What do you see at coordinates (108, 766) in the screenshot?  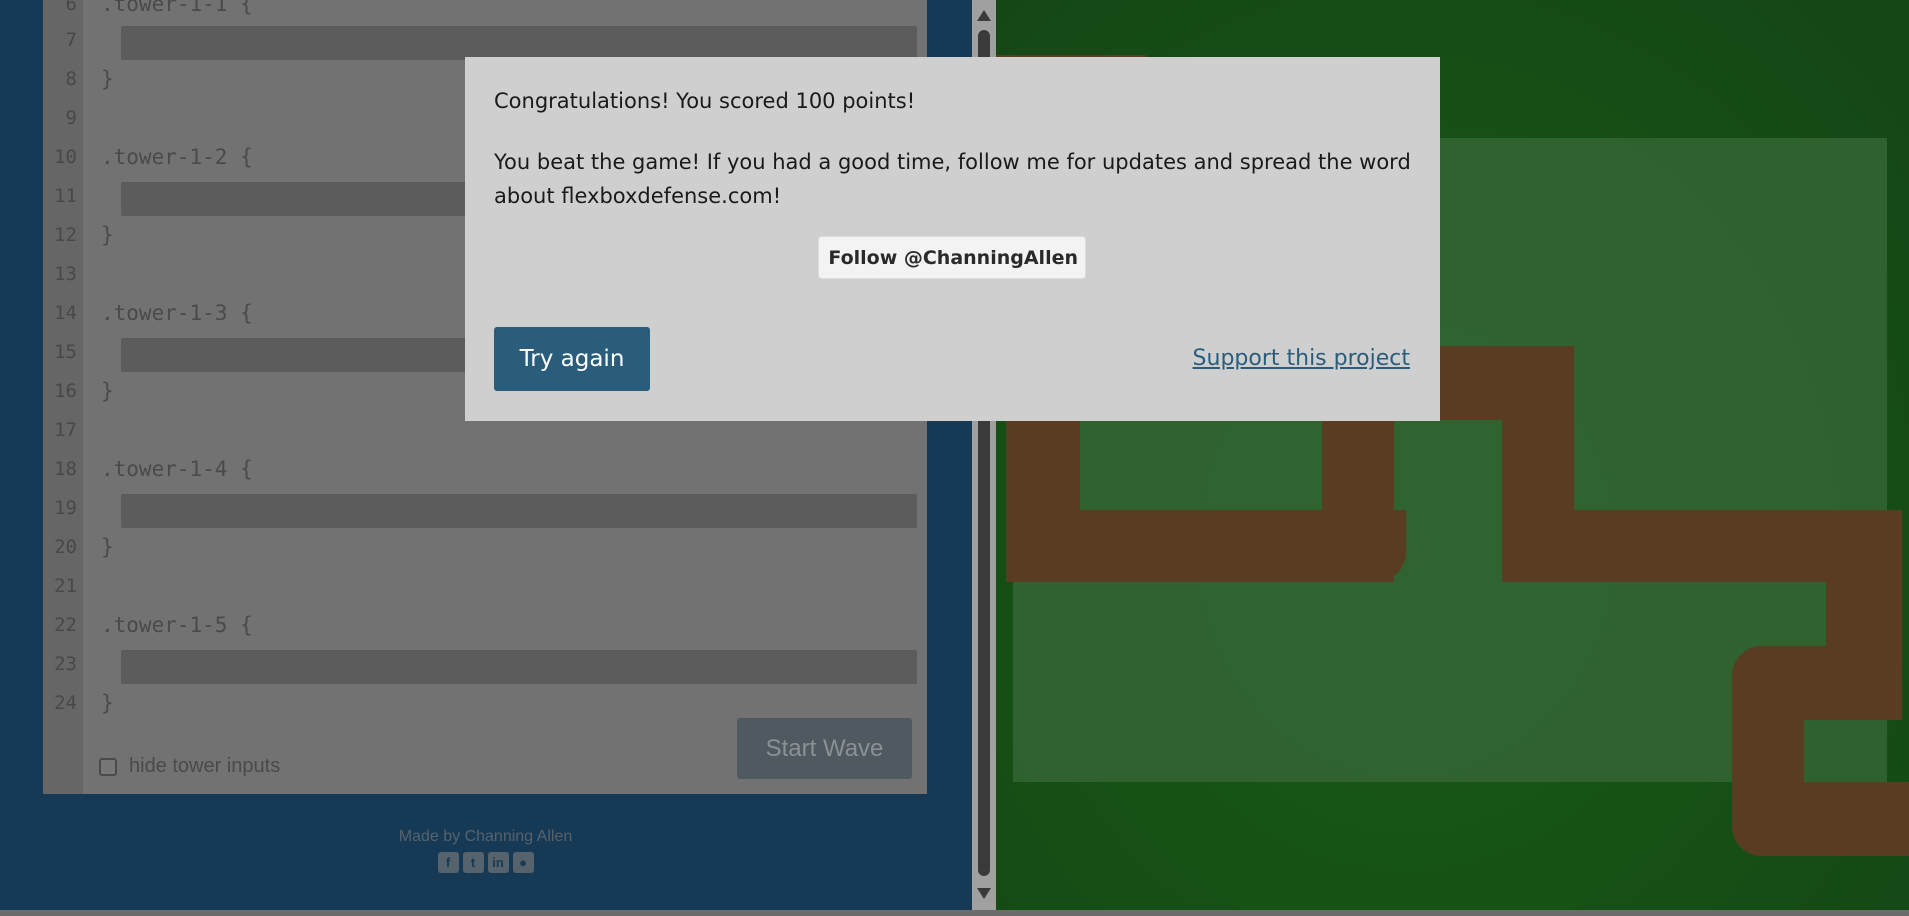 I see `hide-tower-inputs-checkbox` at bounding box center [108, 766].